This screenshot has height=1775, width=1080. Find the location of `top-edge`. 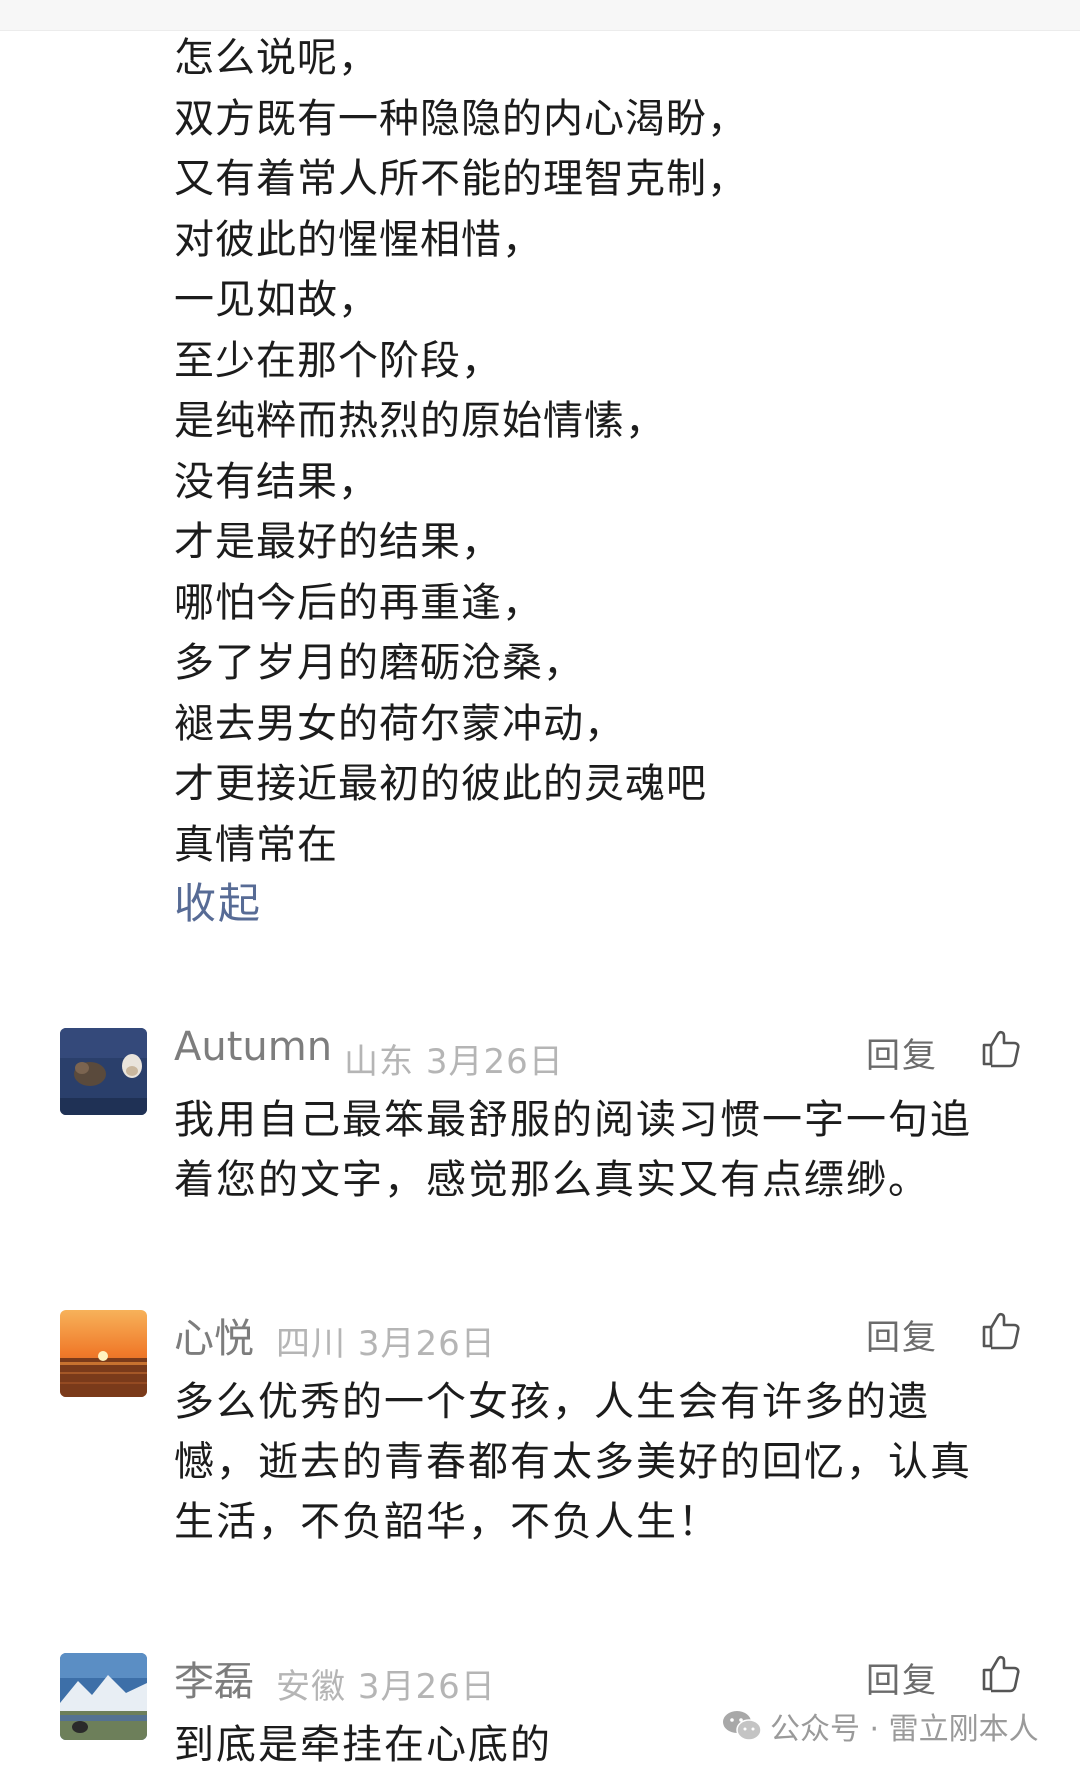

top-edge is located at coordinates (540, 15).